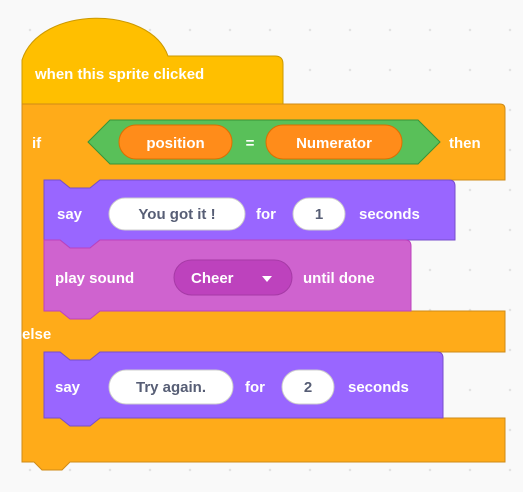 The height and width of the screenshot is (492, 523). Describe the element at coordinates (36, 334) in the screenshot. I see `else-label: else` at that location.